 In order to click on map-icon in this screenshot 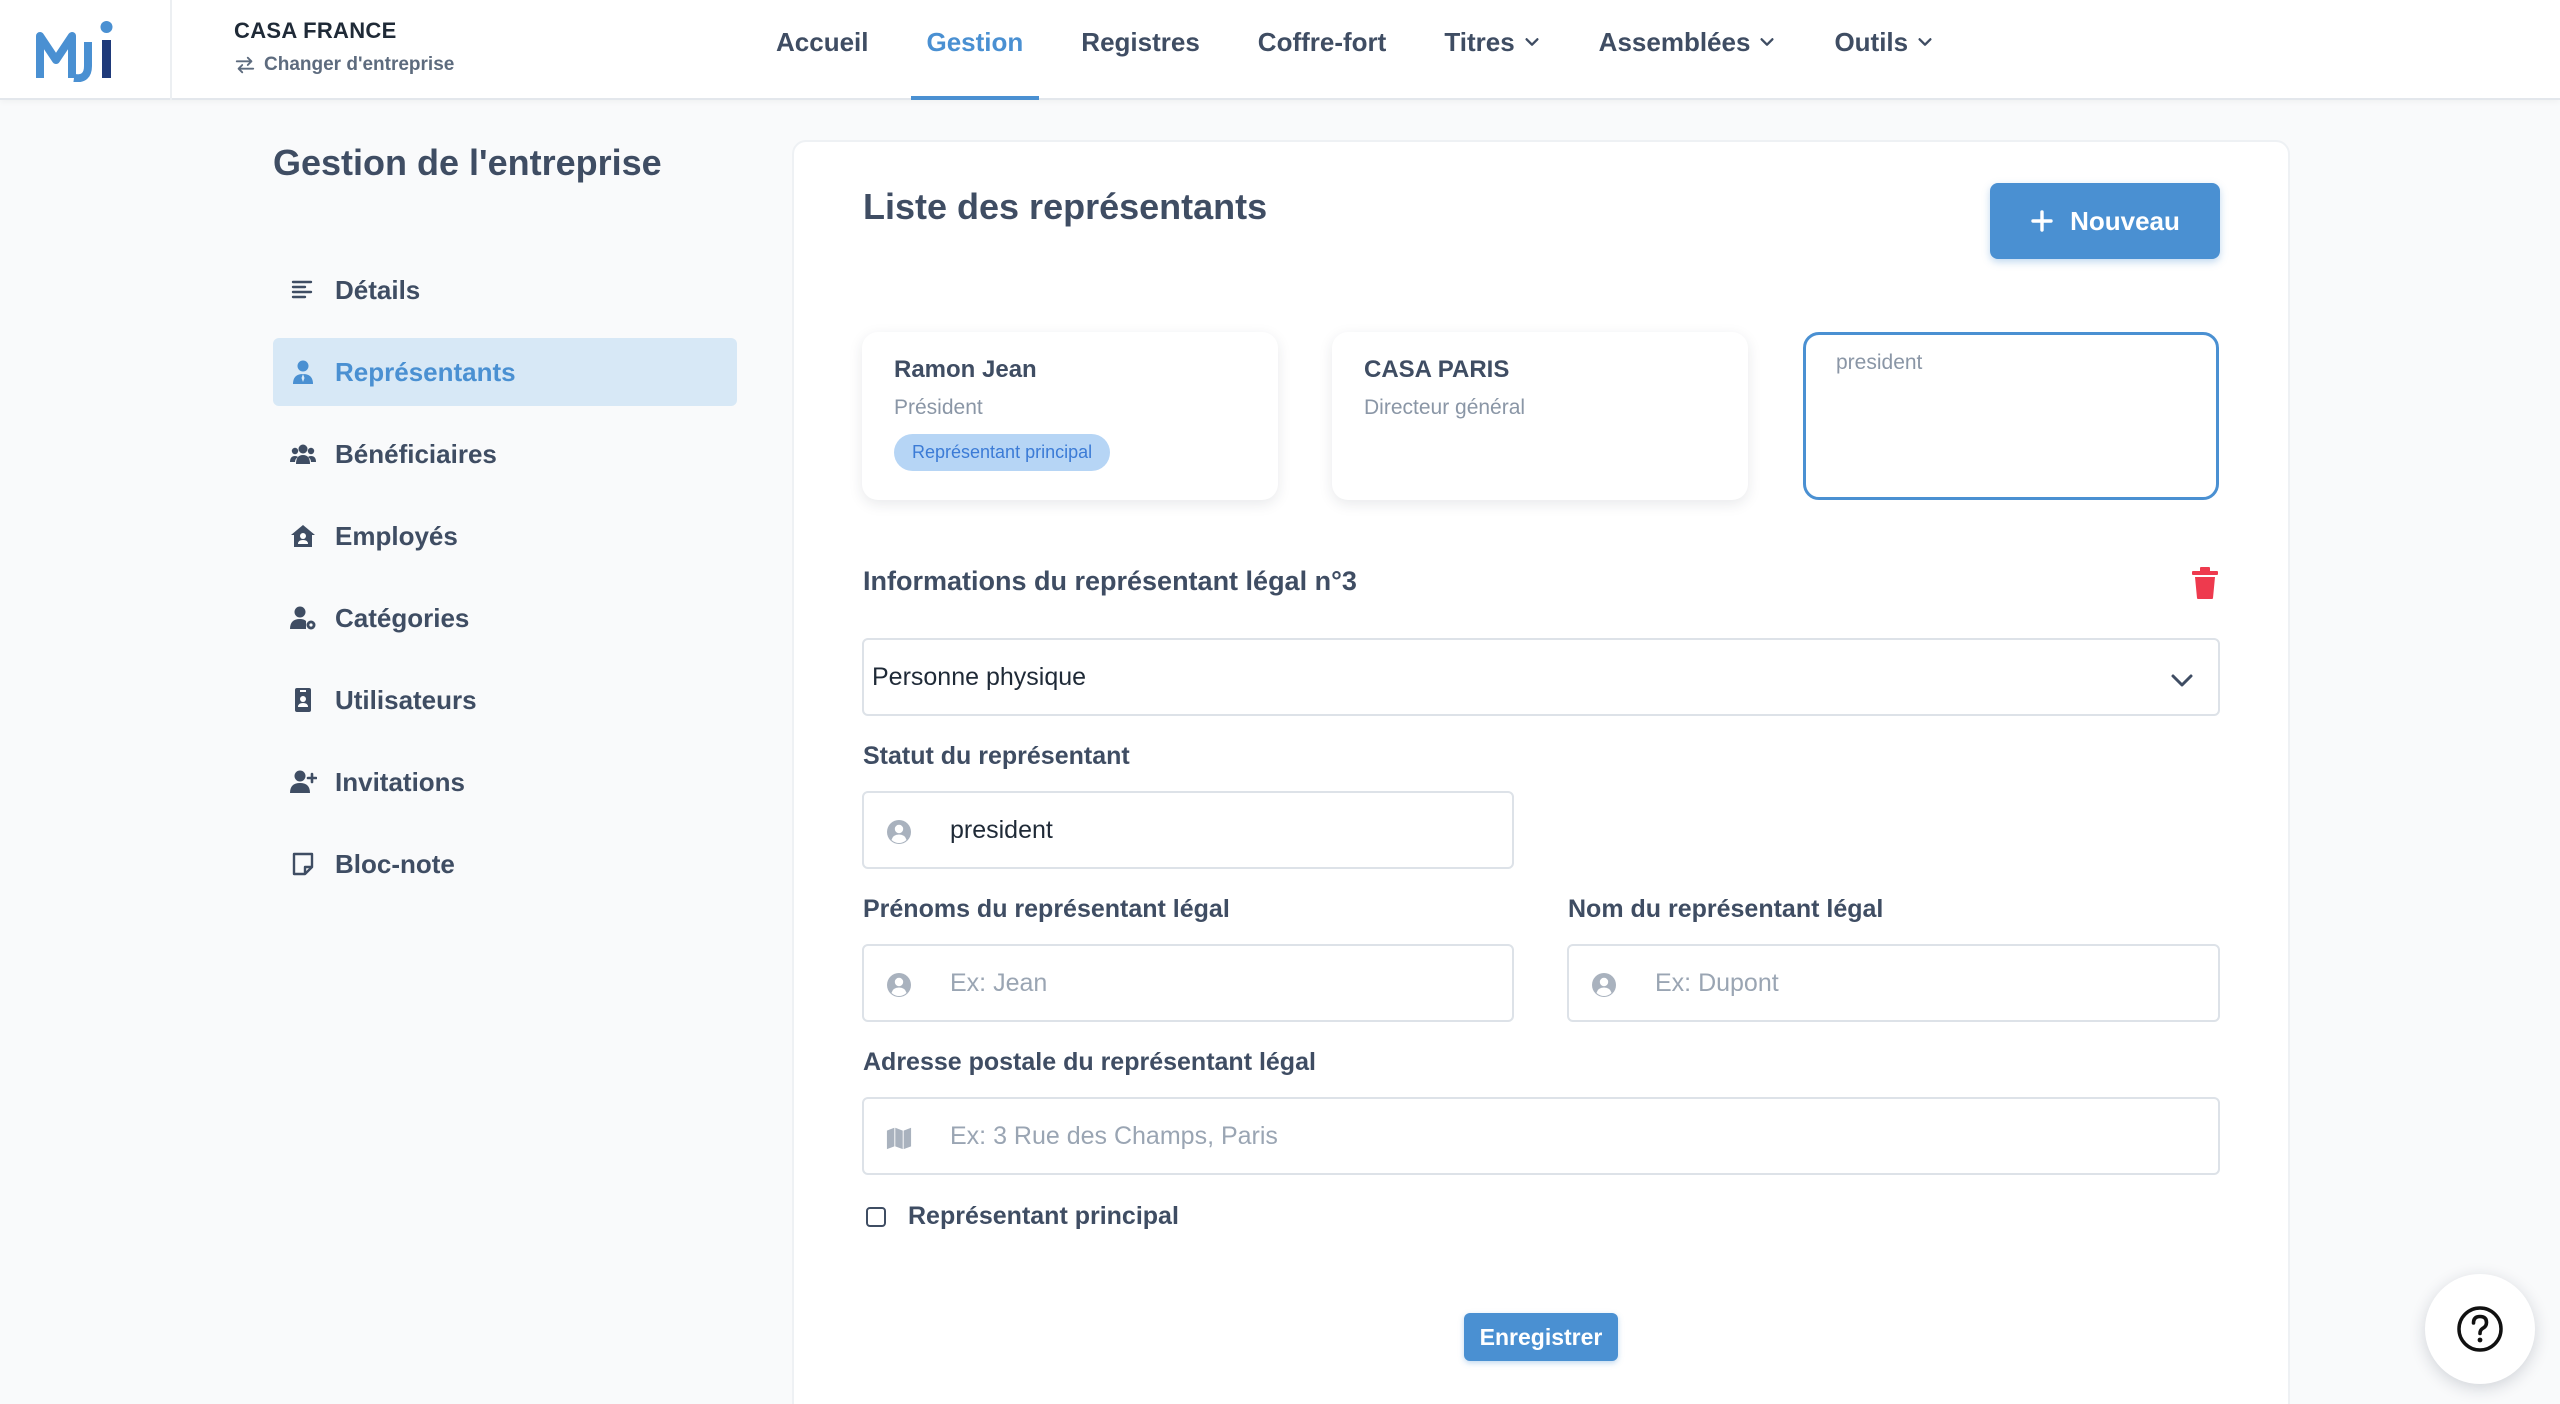, I will do `click(899, 1138)`.